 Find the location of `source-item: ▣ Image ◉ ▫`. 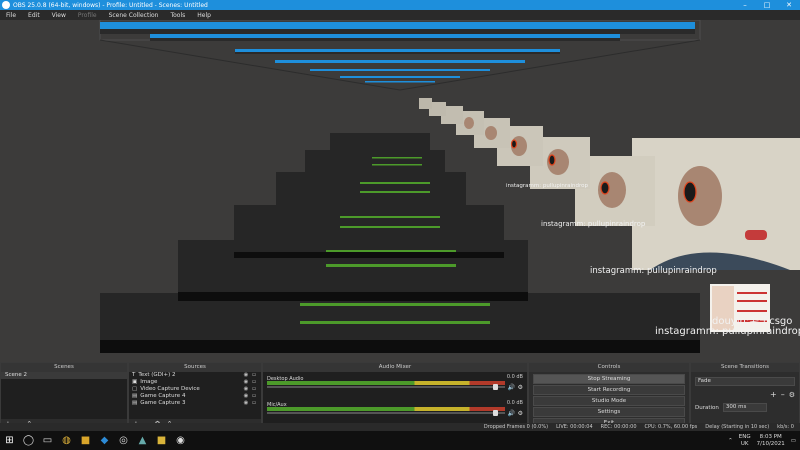

source-item: ▣ Image ◉ ▫ is located at coordinates (195, 382).